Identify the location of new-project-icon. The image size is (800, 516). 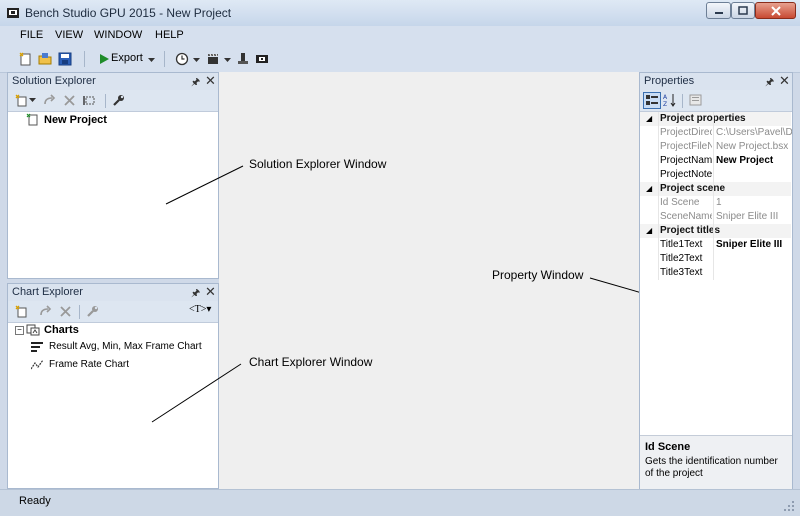
(25, 59).